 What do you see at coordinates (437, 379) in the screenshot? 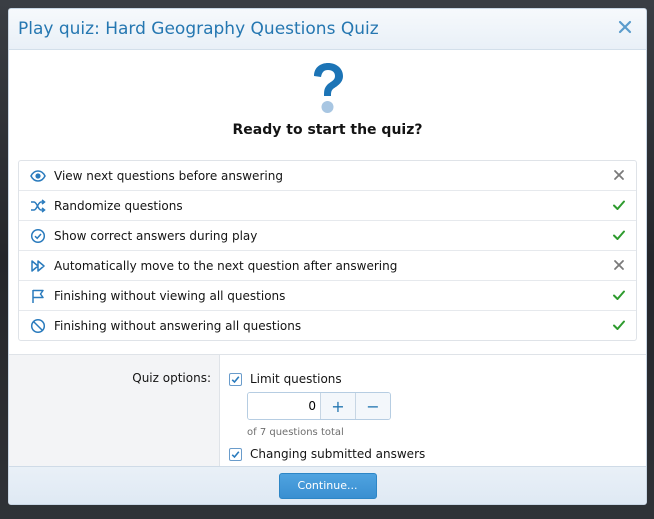
I see `limit-questions-option: Limit questions` at bounding box center [437, 379].